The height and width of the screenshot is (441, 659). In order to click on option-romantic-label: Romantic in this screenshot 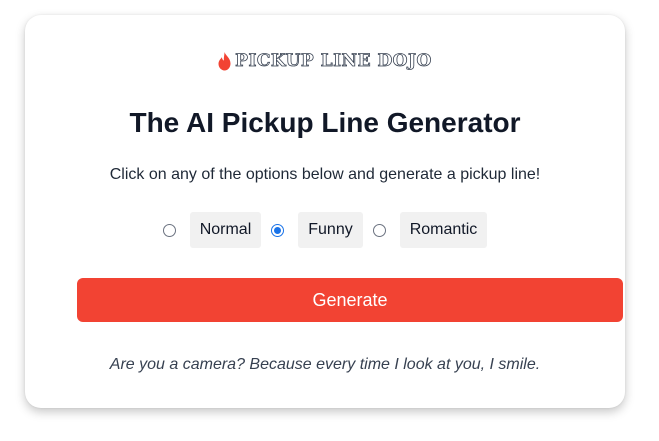, I will do `click(443, 230)`.